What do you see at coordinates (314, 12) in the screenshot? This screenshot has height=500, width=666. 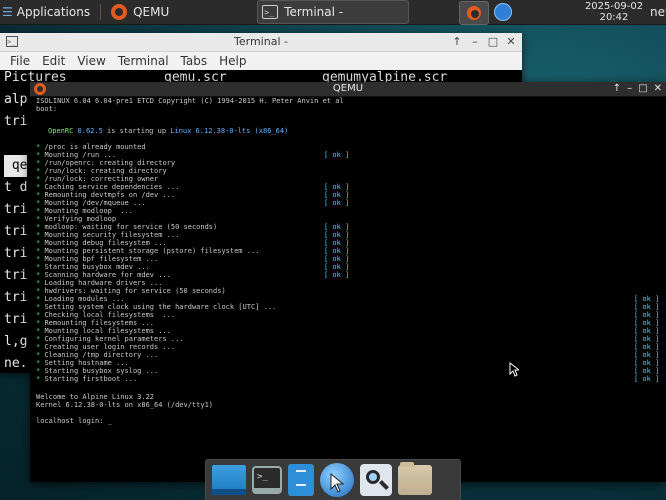 I see `taskbar-terminal-label: Terminal -` at bounding box center [314, 12].